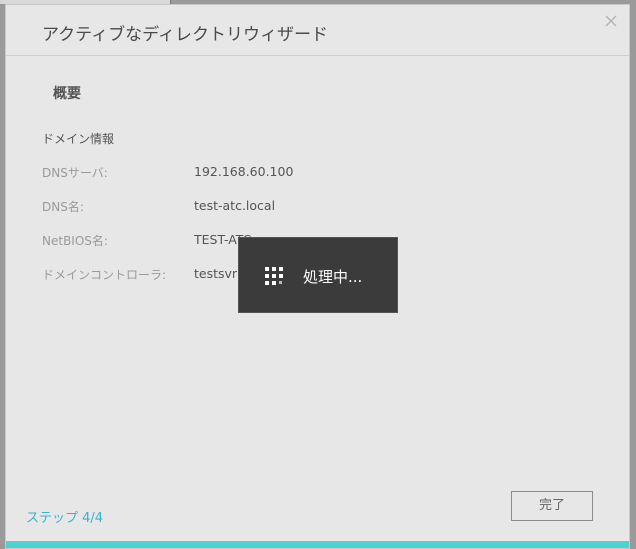 The width and height of the screenshot is (636, 549). What do you see at coordinates (235, 205) in the screenshot?
I see `dns-name-value: test-atc.local` at bounding box center [235, 205].